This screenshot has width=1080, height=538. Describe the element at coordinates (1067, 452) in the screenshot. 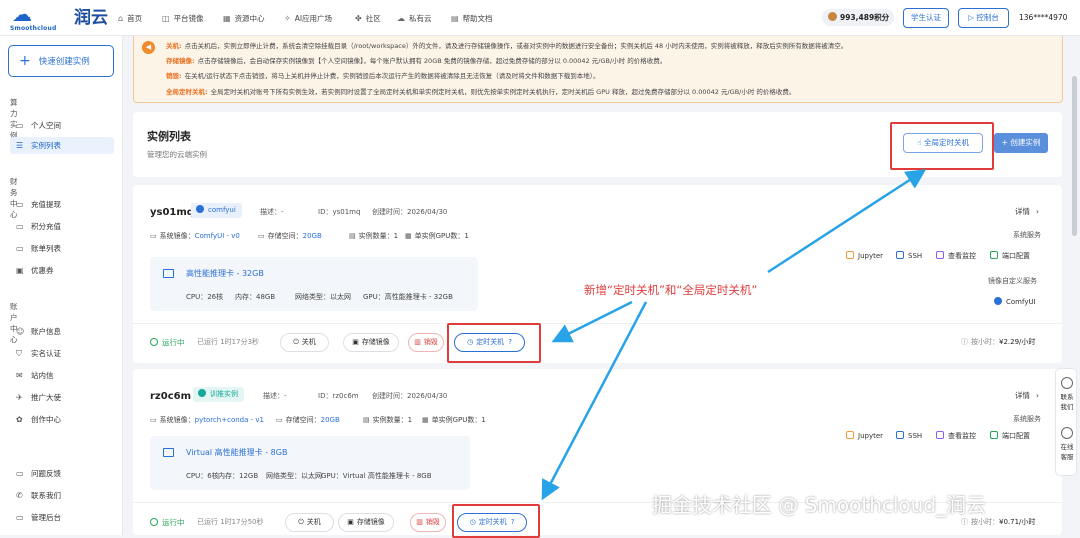

I see `float-service-label: 在线客服` at that location.